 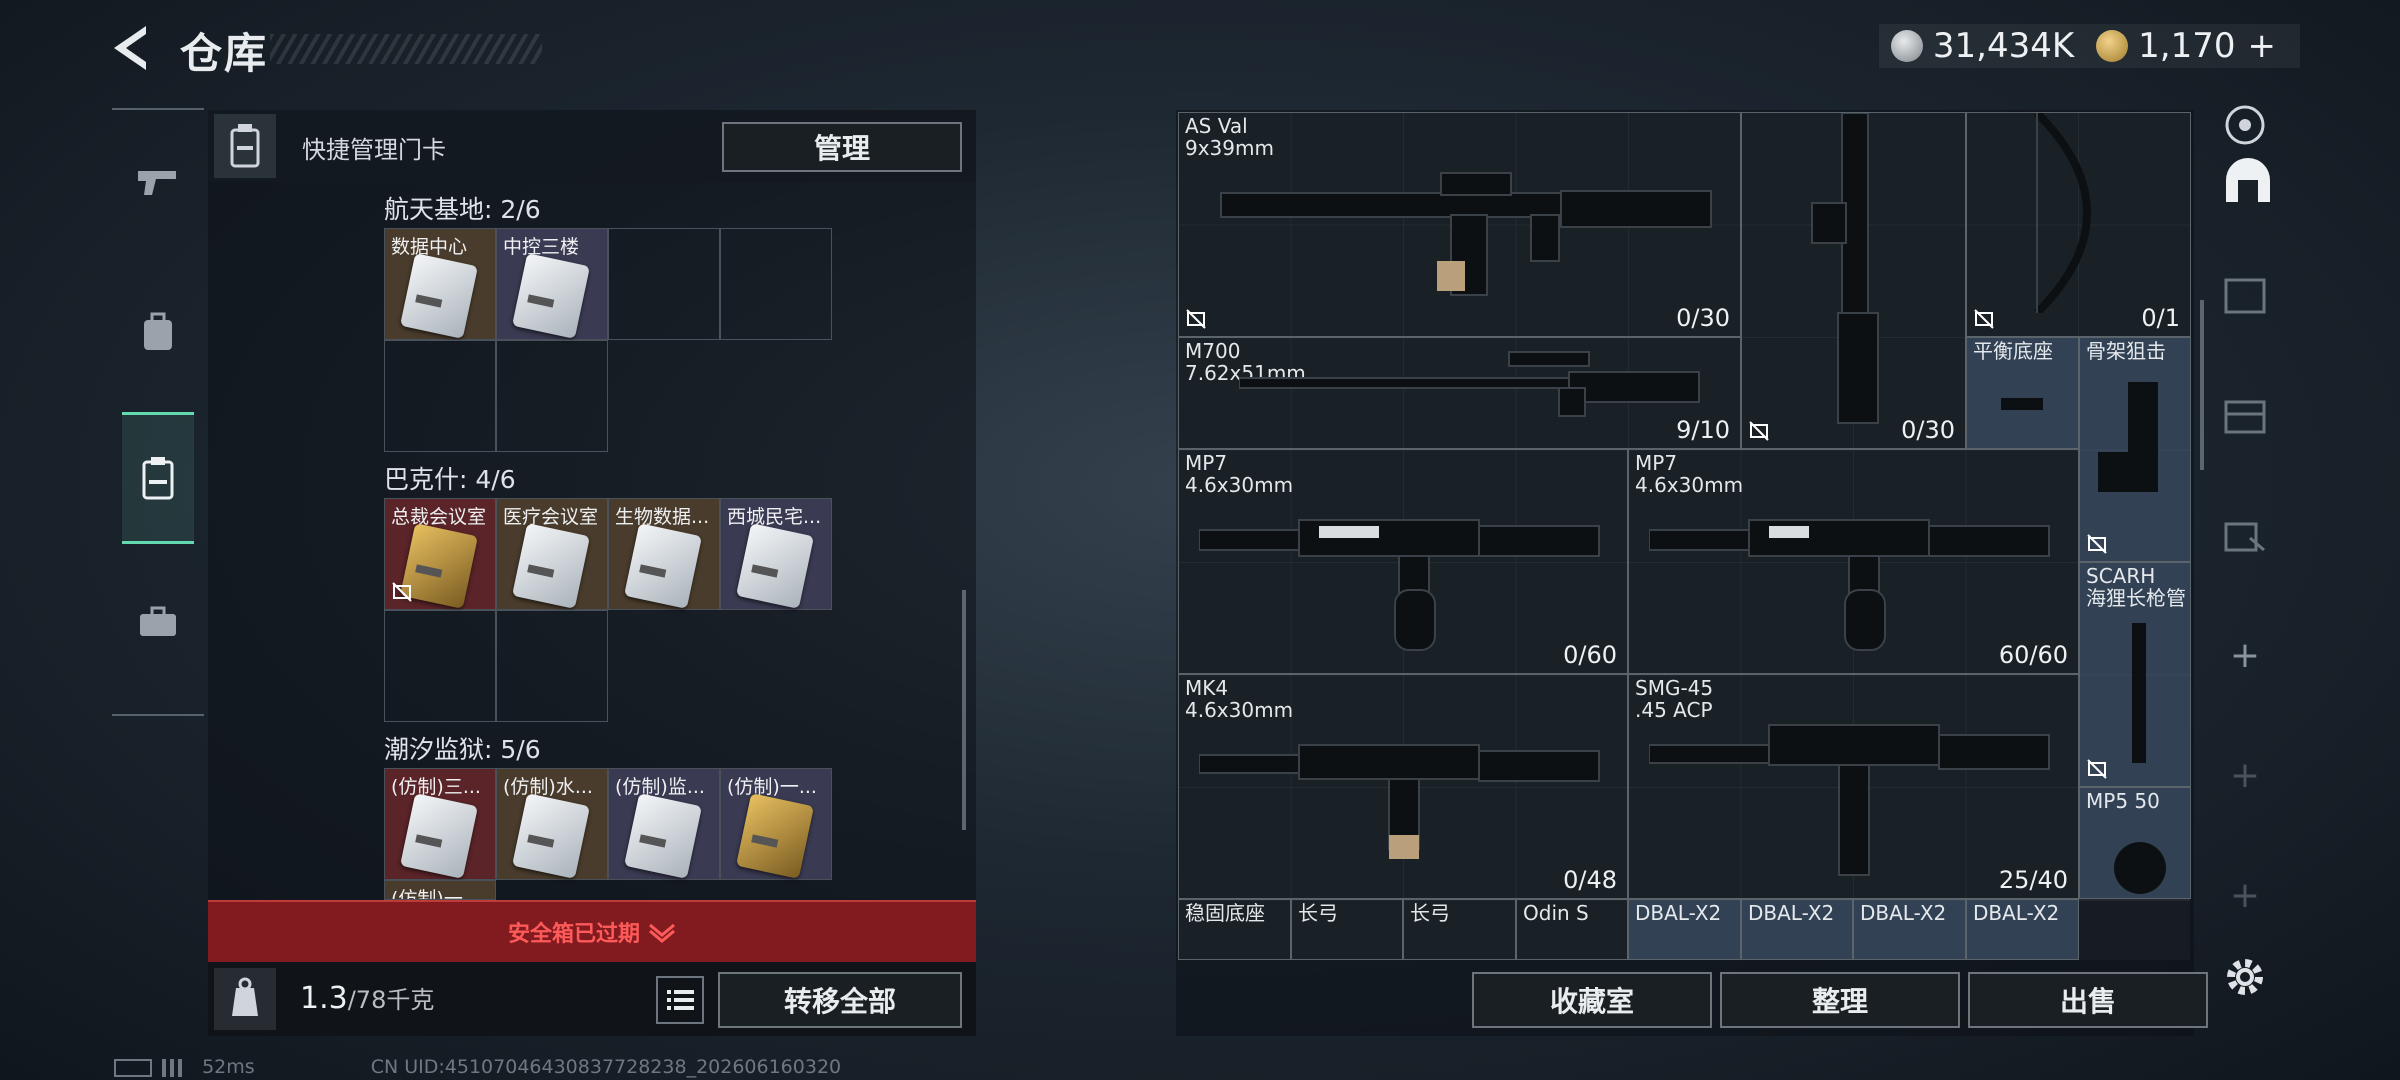 I want to click on attachment-item: 稳固底座, so click(x=1234, y=929).